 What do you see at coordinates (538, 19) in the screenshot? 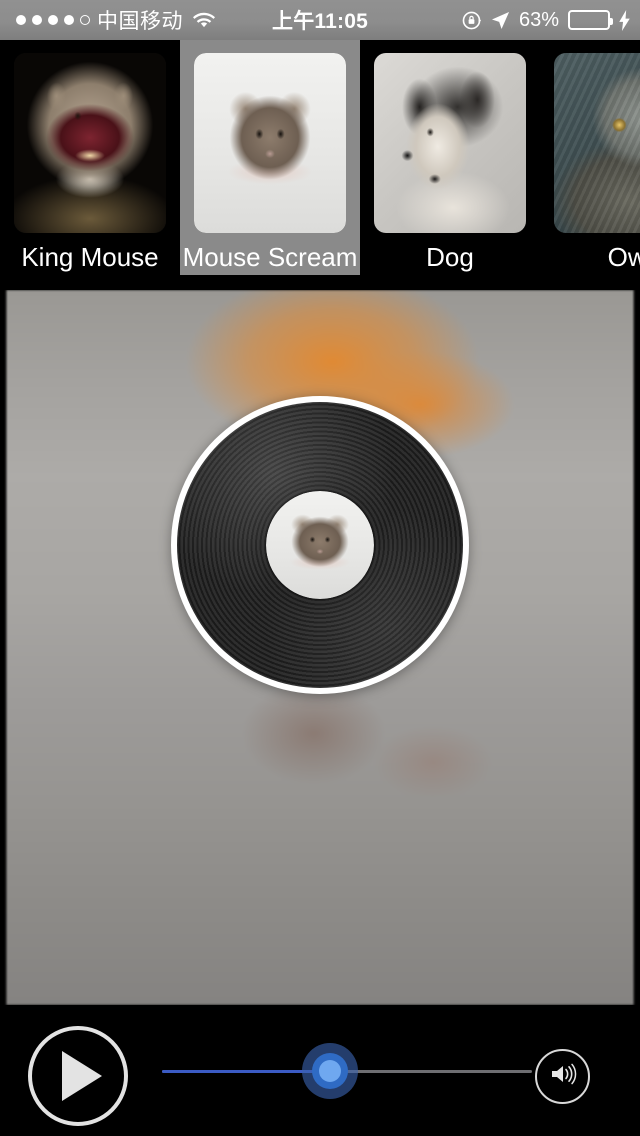
I see `battery-percent-label: 63%` at bounding box center [538, 19].